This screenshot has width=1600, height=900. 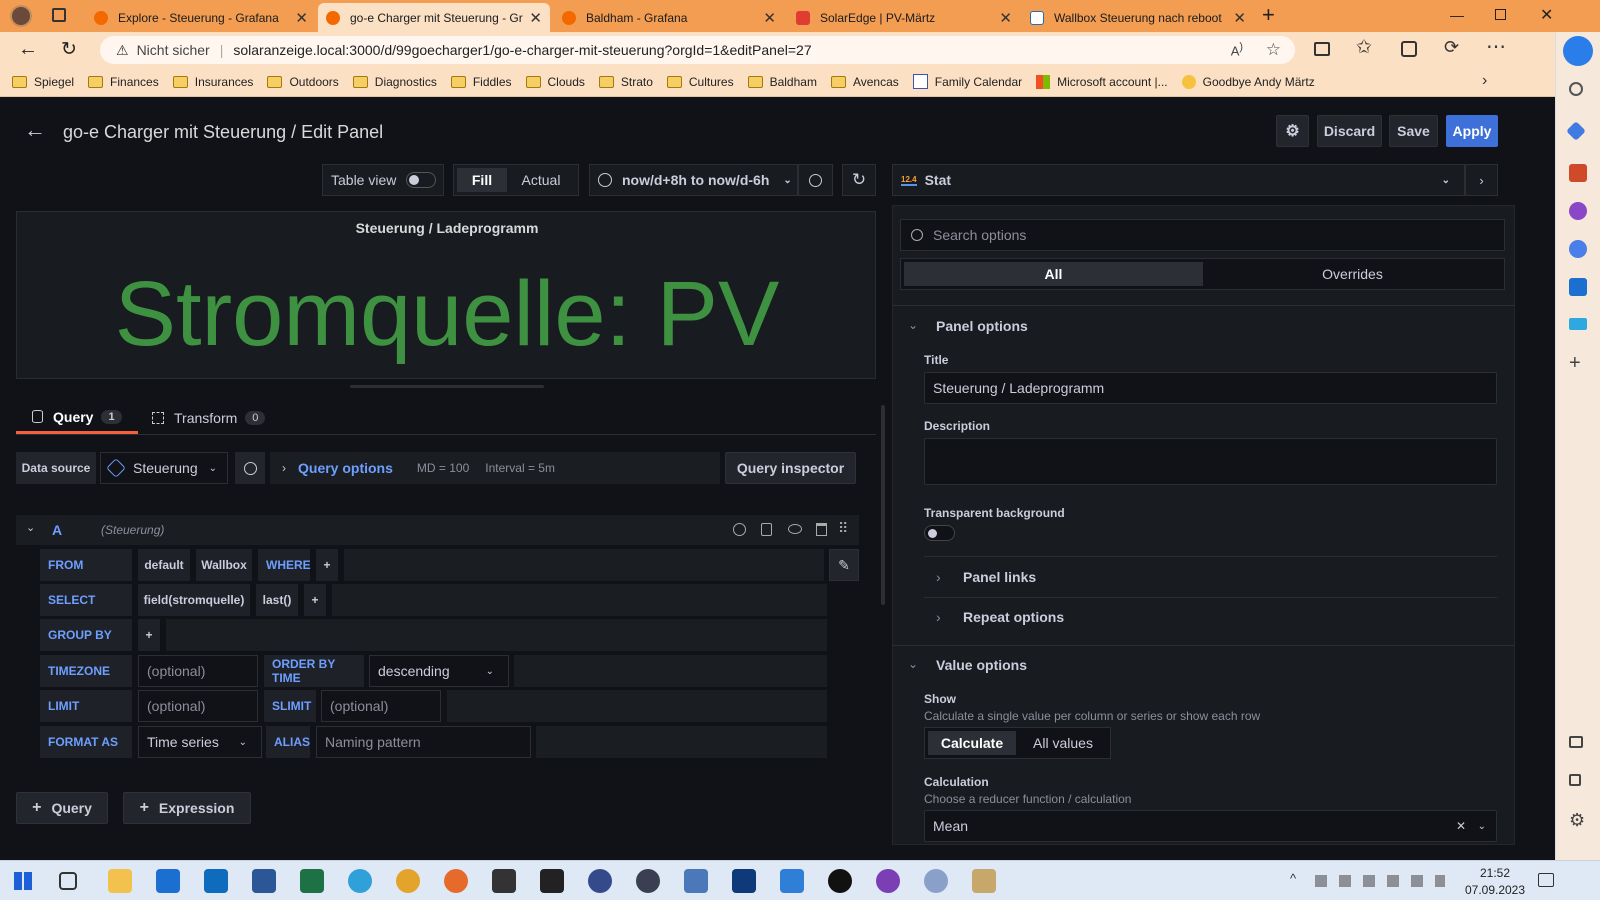 What do you see at coordinates (327, 565) in the screenshot?
I see `where-add-button: +` at bounding box center [327, 565].